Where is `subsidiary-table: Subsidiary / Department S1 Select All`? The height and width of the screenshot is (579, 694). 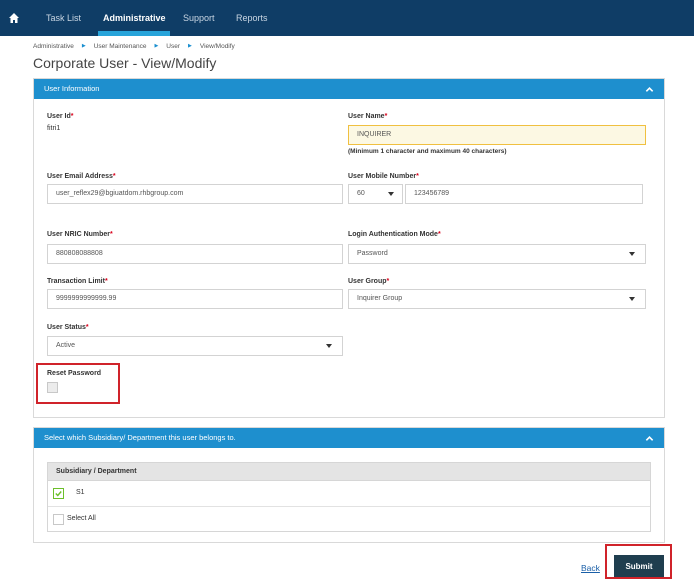
subsidiary-table: Subsidiary / Department S1 Select All is located at coordinates (349, 497).